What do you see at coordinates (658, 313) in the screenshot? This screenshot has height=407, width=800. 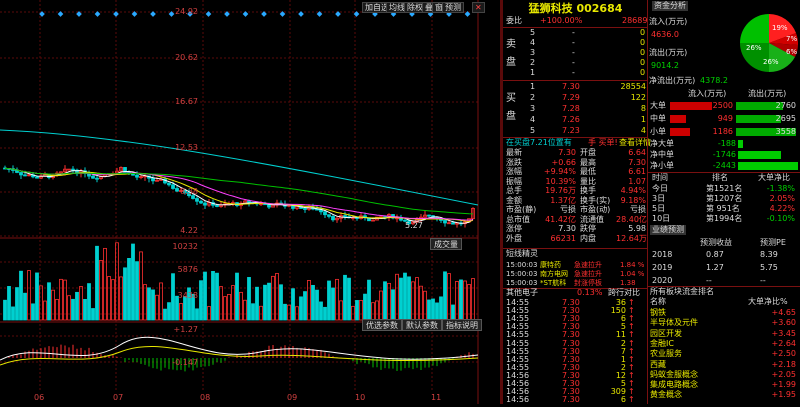 I see `concept-name: 钢铁` at bounding box center [658, 313].